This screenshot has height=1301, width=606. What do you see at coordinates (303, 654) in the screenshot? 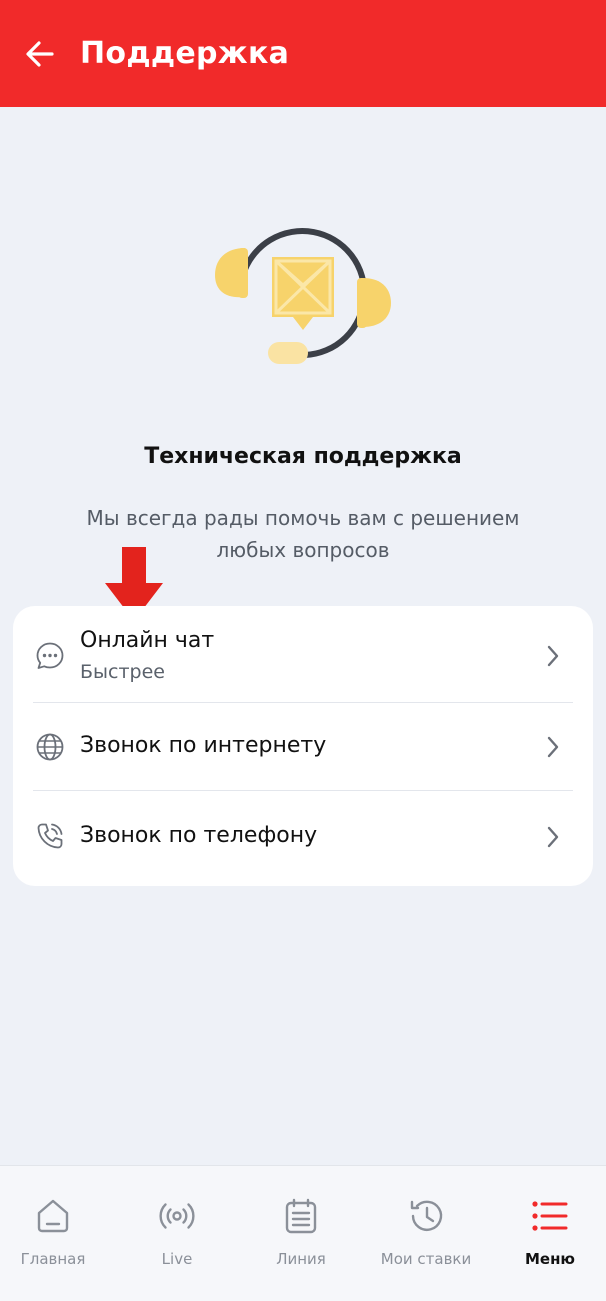
I see `option-online-chat: Онлайн чат Быстрее` at bounding box center [303, 654].